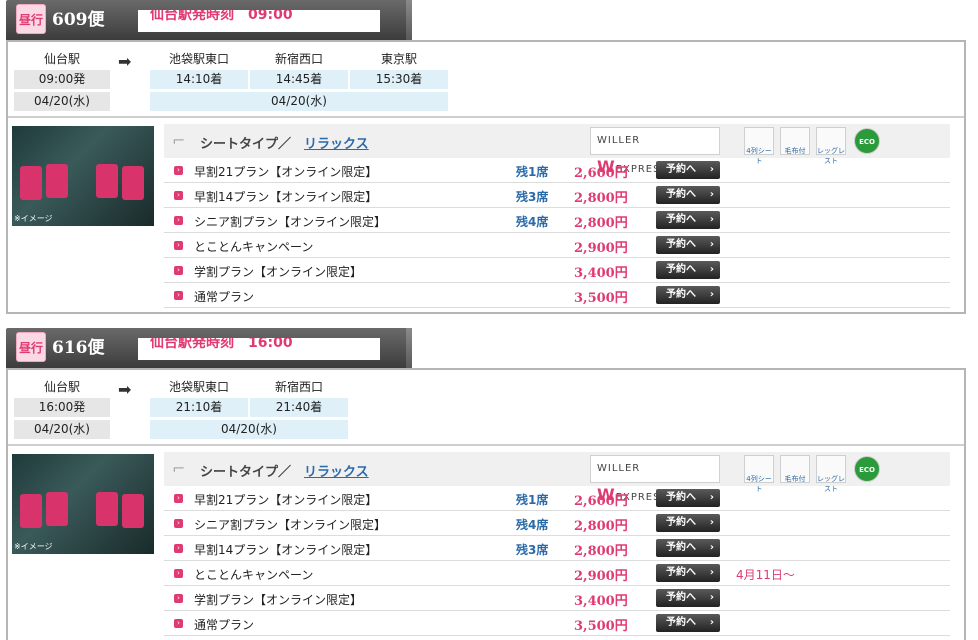 This screenshot has height=640, width=978. Describe the element at coordinates (655, 151) in the screenshot. I see `willer-express-logo: WILLER WEXPRESS.` at that location.